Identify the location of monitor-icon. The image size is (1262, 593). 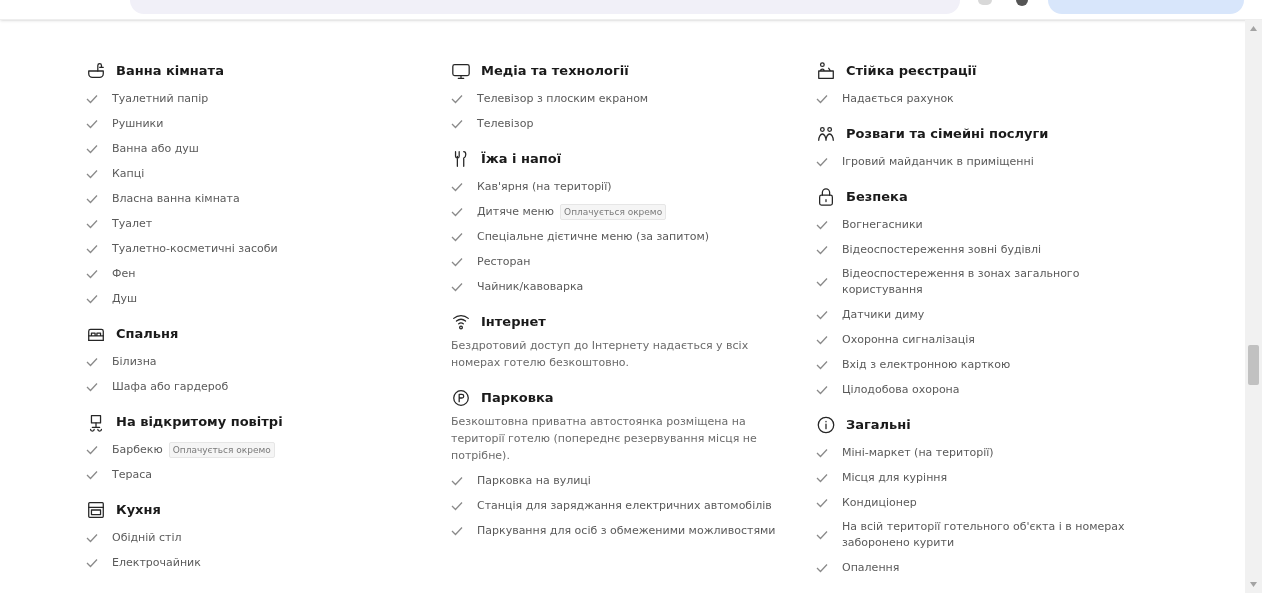
(461, 71).